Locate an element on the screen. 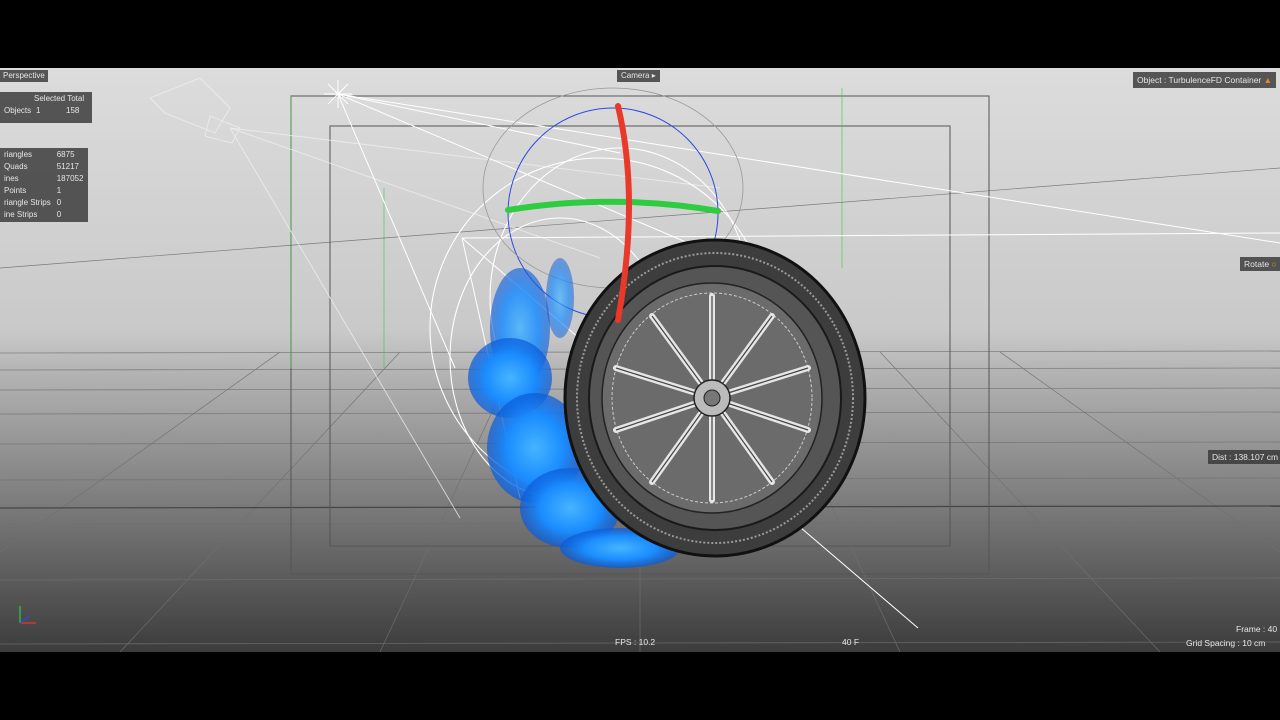 This screenshot has width=1280, height=720. wheel-object is located at coordinates (715, 398).